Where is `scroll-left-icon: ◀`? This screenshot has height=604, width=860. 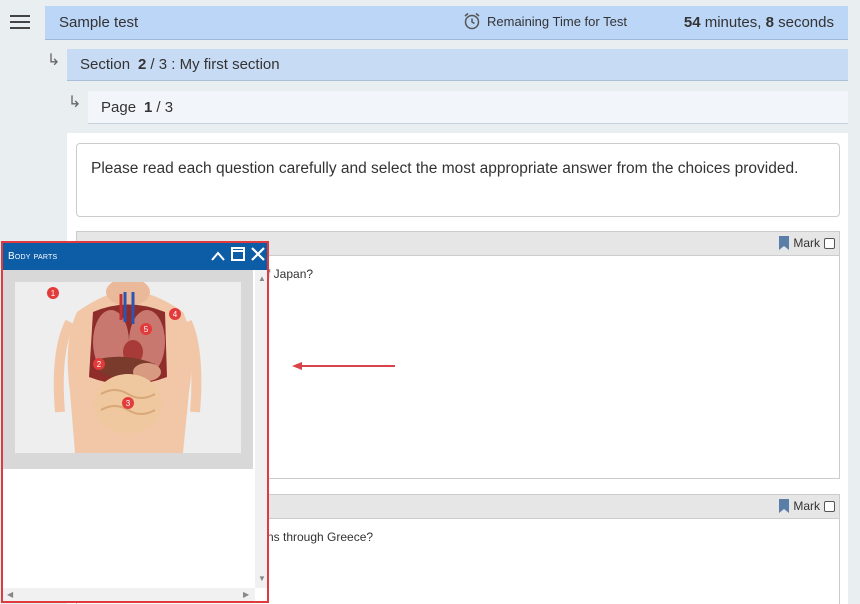
scroll-left-icon: ◀ is located at coordinates (10, 594).